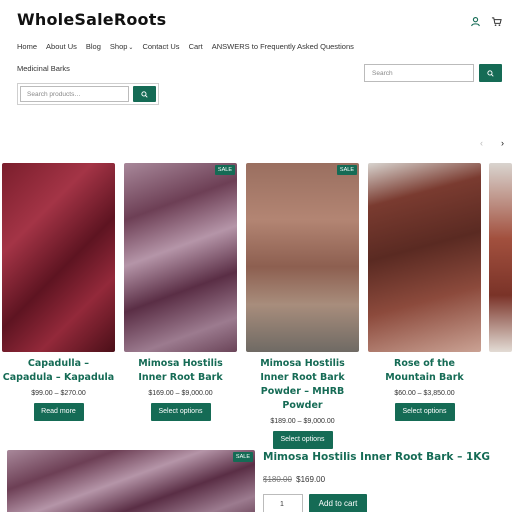 The height and width of the screenshot is (512, 512). I want to click on nav-medicinal-barks: Medicinal Barks, so click(43, 68).